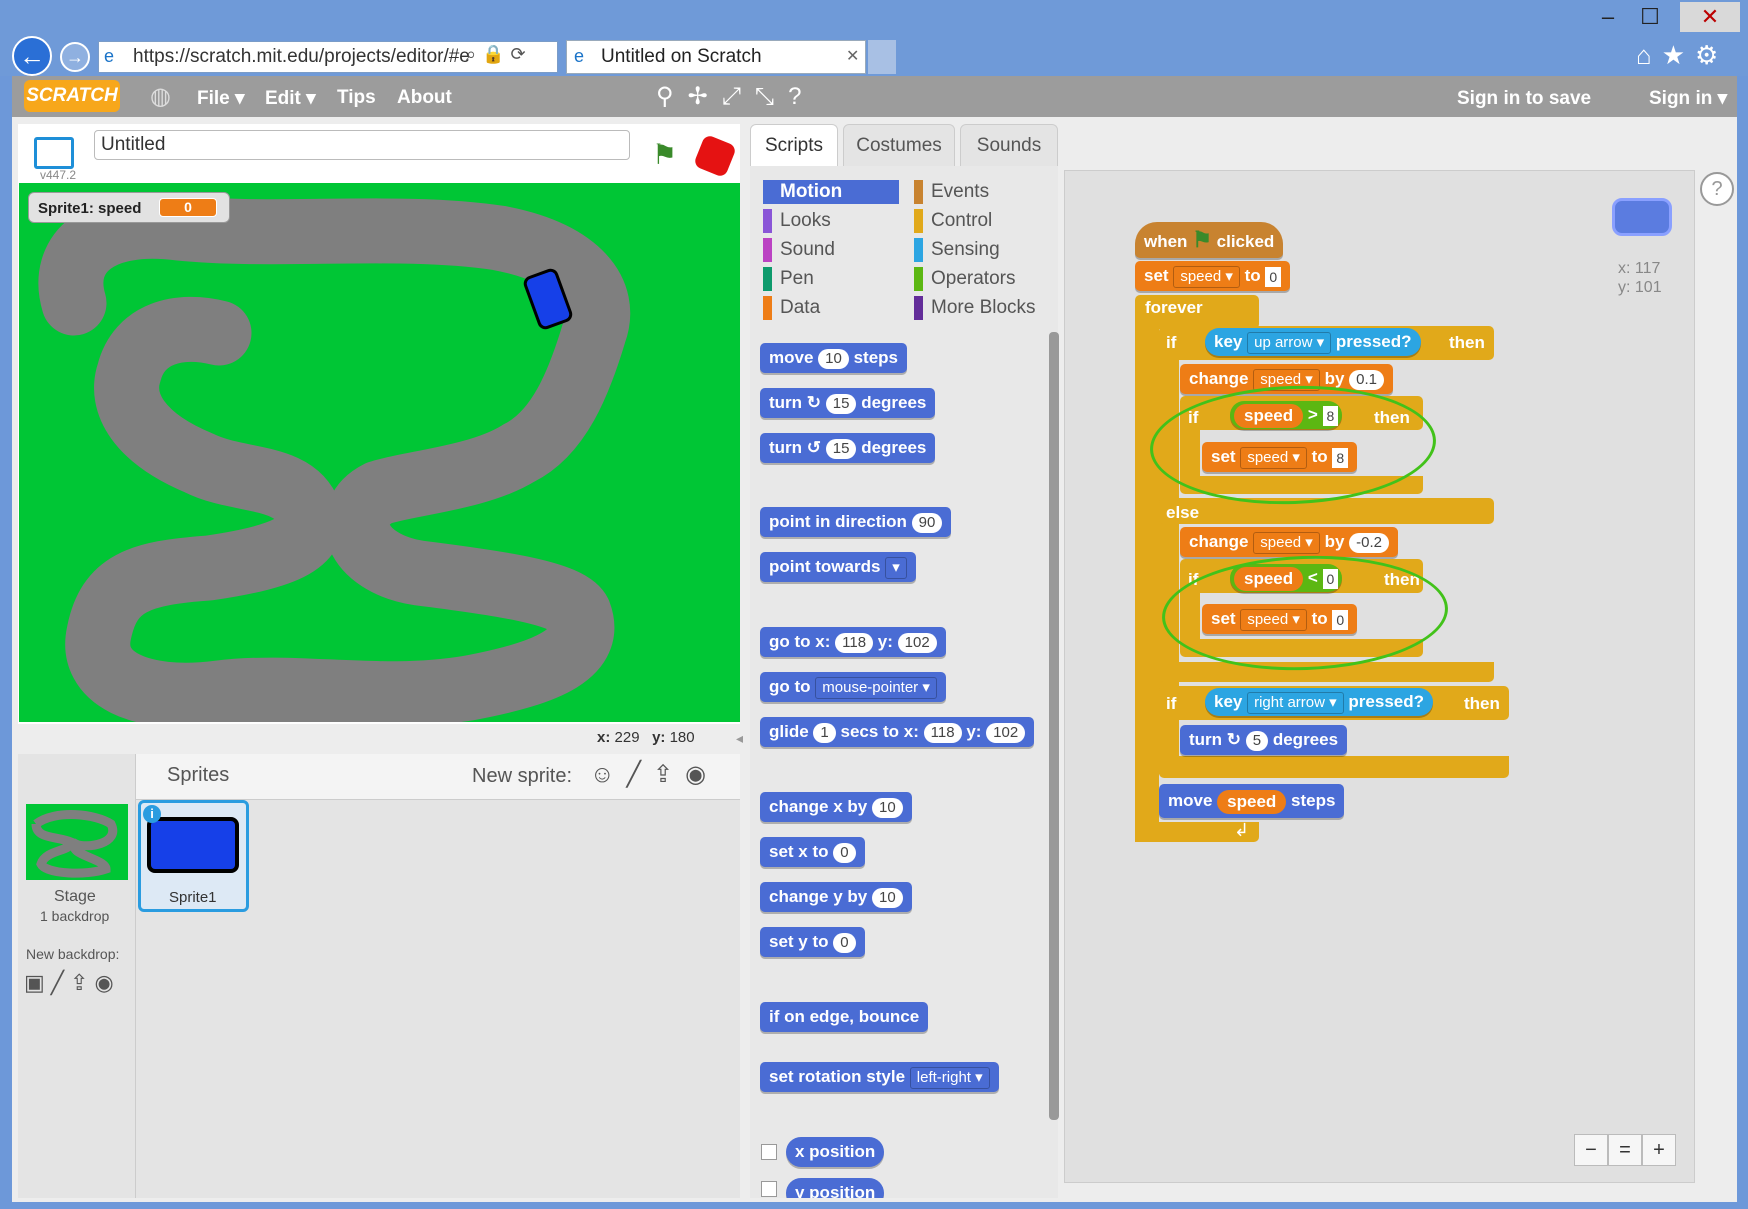  What do you see at coordinates (844, 1017) in the screenshot?
I see `palette-bounce-block: if on edge, bounce` at bounding box center [844, 1017].